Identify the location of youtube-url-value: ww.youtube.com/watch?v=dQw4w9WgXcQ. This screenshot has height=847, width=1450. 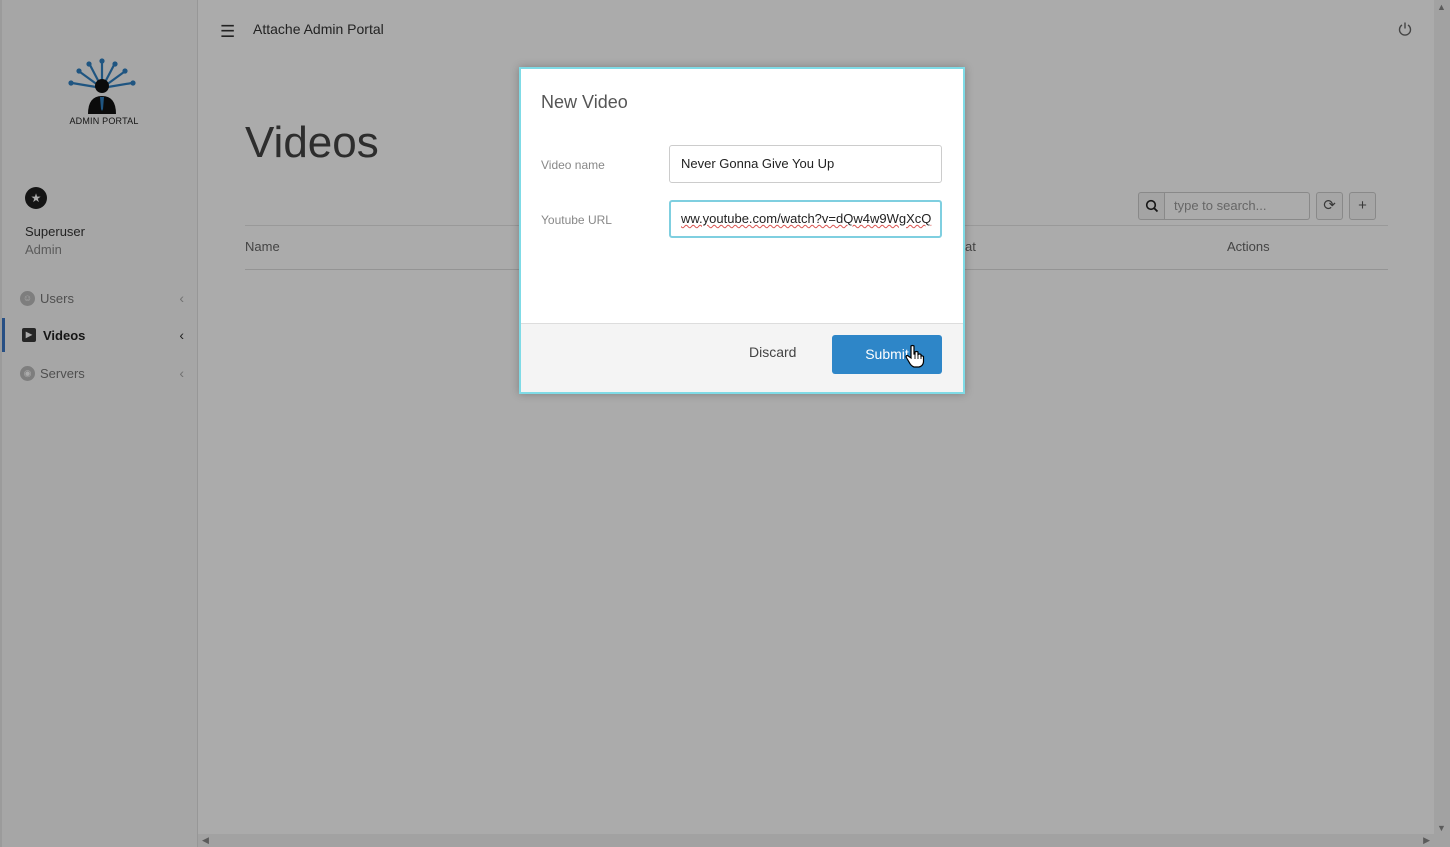
(806, 218).